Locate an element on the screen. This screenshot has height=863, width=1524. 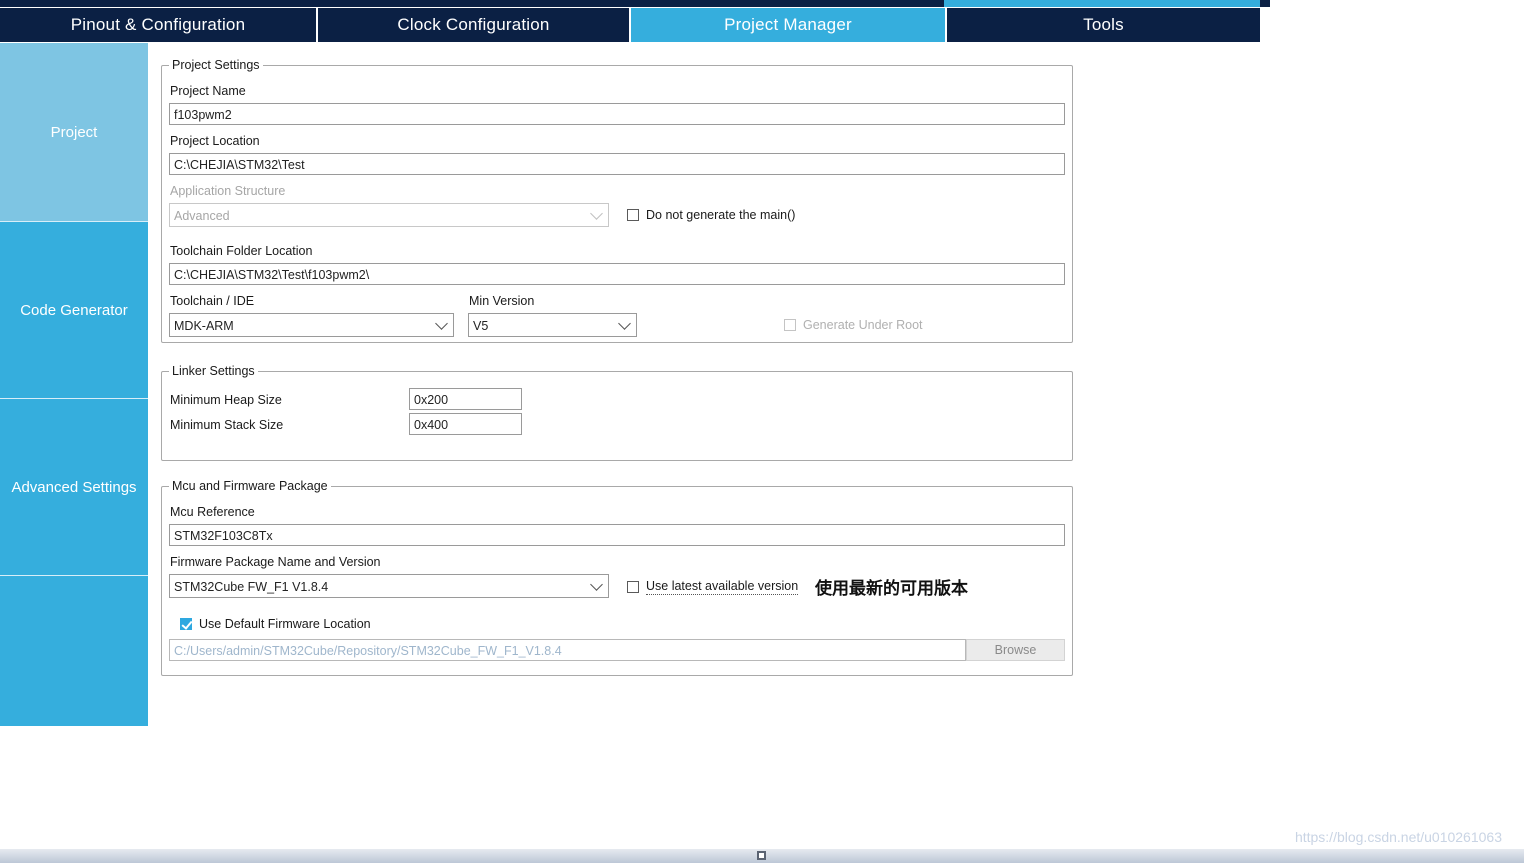
mcu-reference-input: STM32F103C8Tx is located at coordinates (617, 535).